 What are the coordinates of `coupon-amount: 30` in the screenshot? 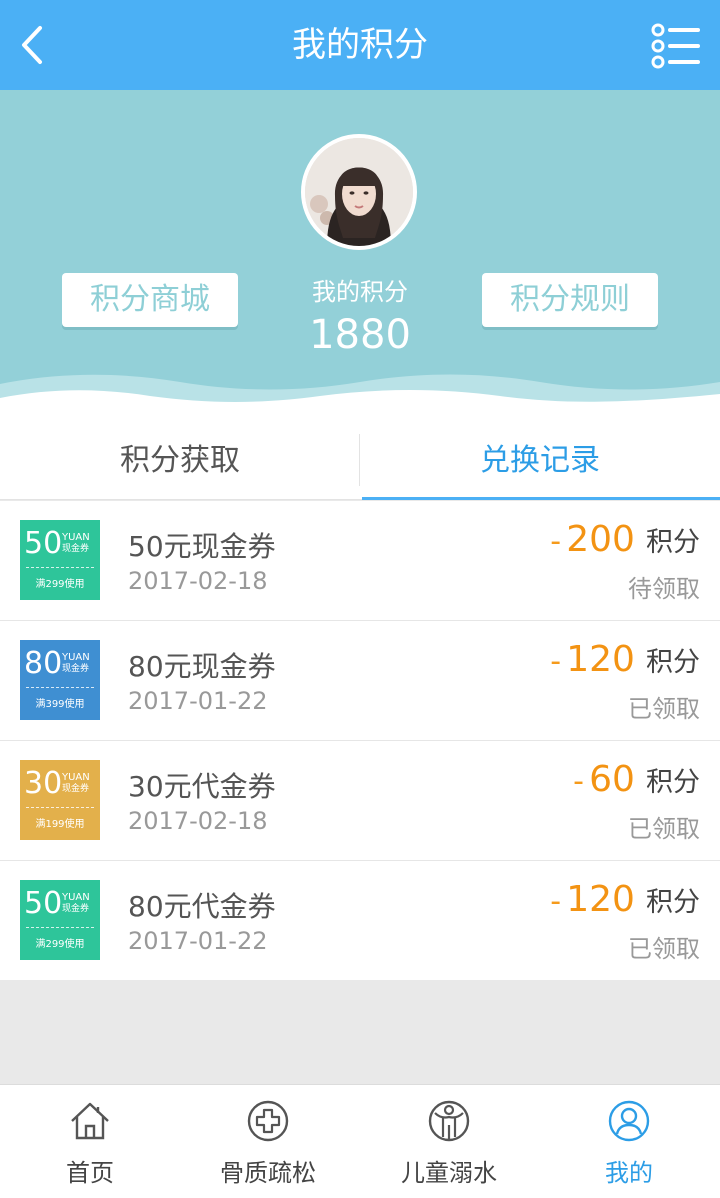 It's located at (43, 783).